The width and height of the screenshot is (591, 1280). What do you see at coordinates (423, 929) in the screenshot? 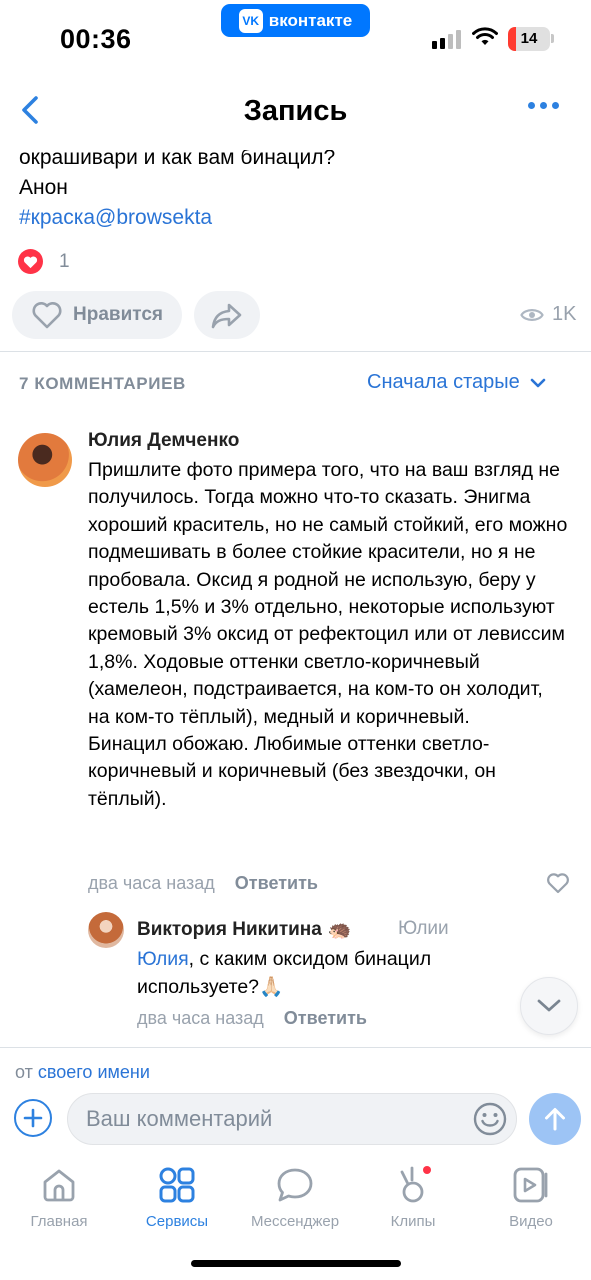
I see `reply-to-label: Юлии` at bounding box center [423, 929].